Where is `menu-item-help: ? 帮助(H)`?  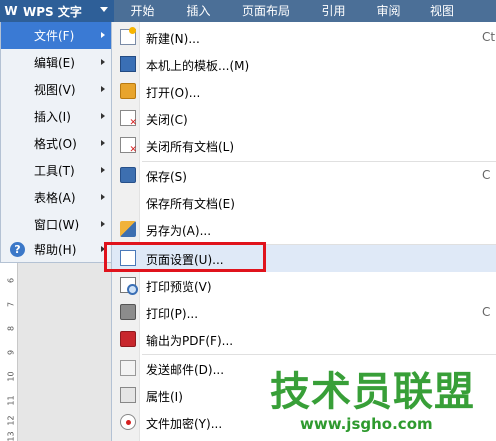 menu-item-help: ? 帮助(H) is located at coordinates (56, 249).